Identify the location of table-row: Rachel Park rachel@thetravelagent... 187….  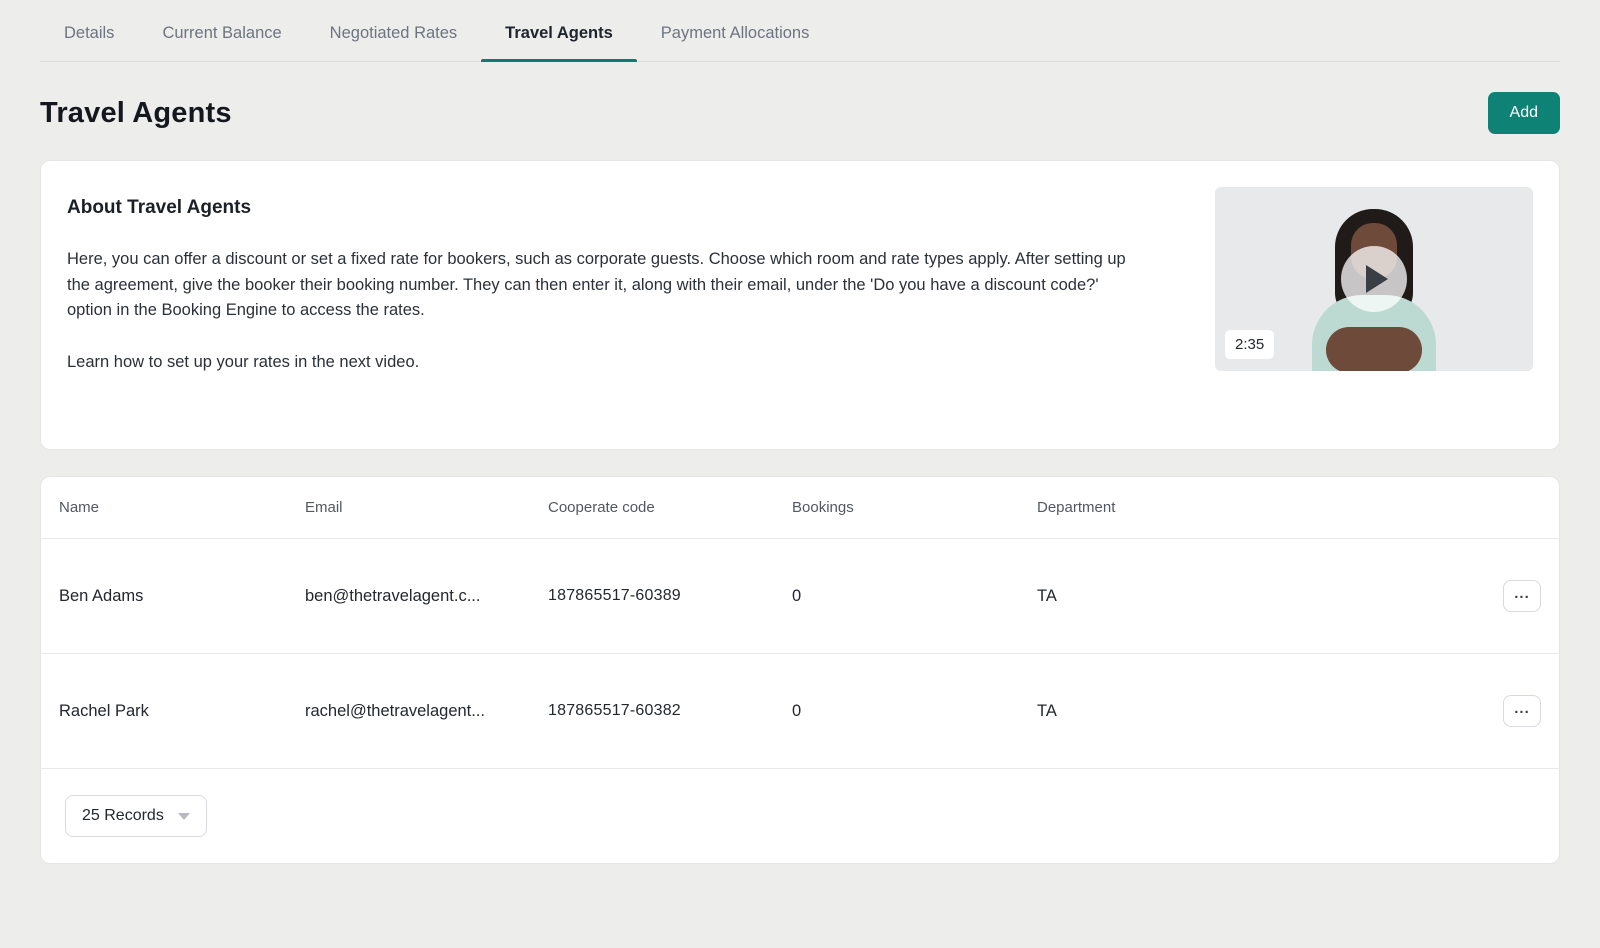
(800, 711).